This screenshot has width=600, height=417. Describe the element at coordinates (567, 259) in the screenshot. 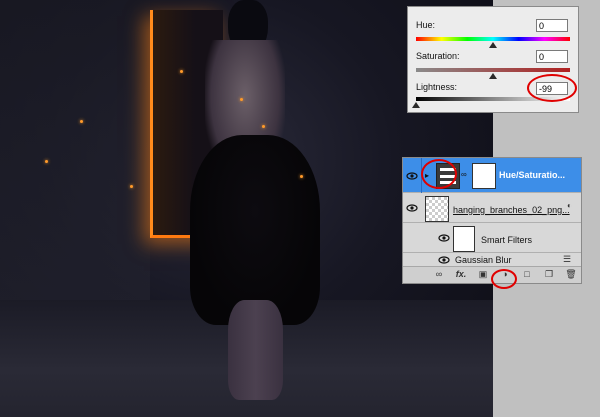

I see `blending-options-icon: ☰` at that location.